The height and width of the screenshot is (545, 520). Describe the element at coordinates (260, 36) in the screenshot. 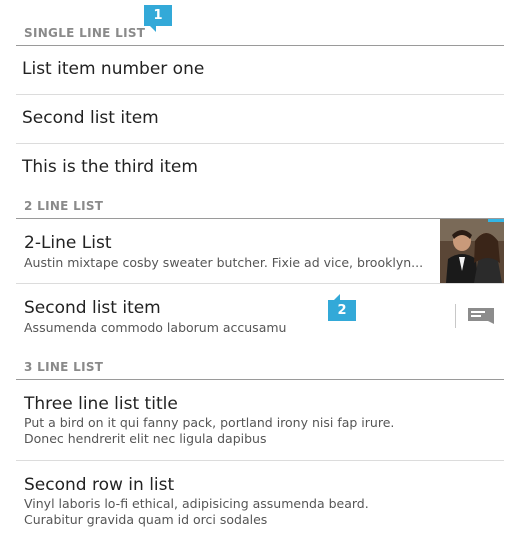

I see `section-header-single-line: SINGLE LINE LIST` at that location.